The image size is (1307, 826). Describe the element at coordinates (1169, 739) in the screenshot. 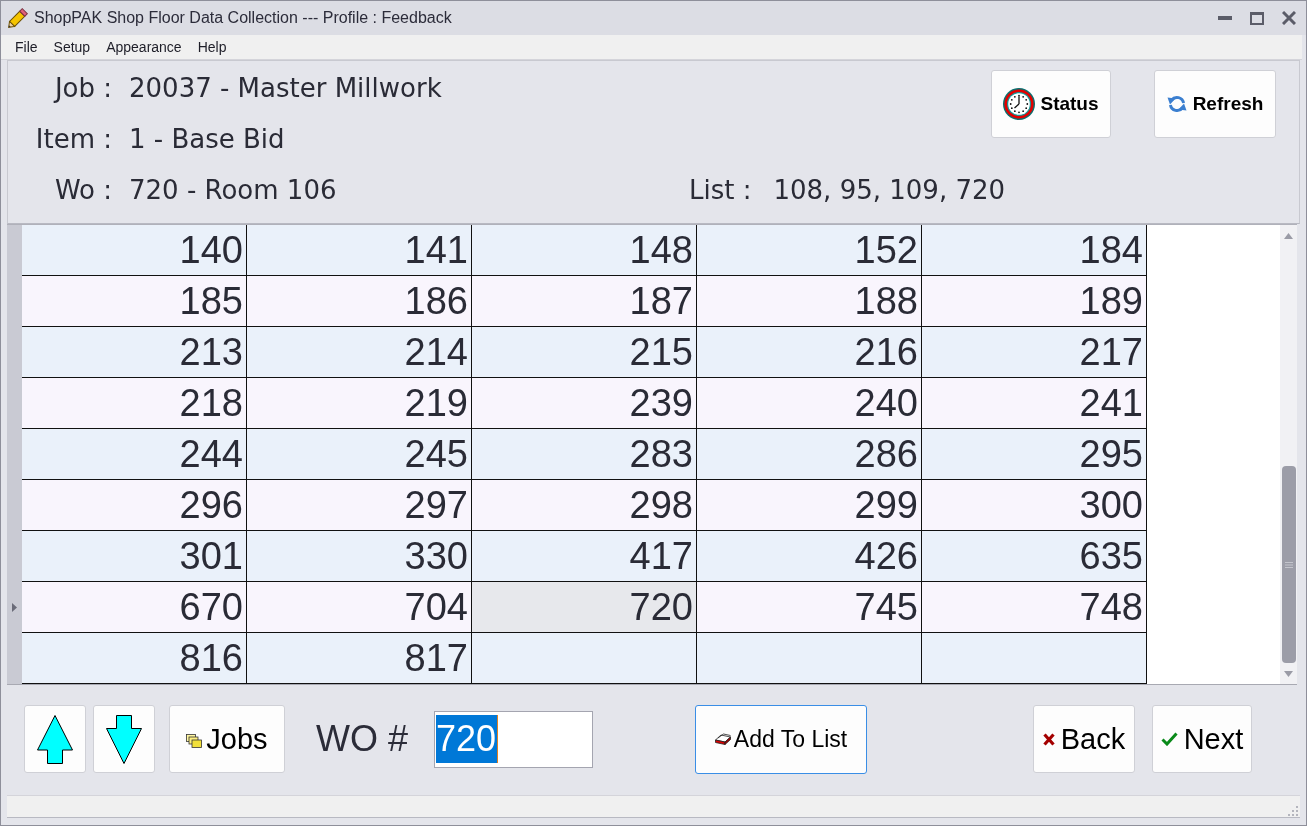

I see `check-icon` at that location.